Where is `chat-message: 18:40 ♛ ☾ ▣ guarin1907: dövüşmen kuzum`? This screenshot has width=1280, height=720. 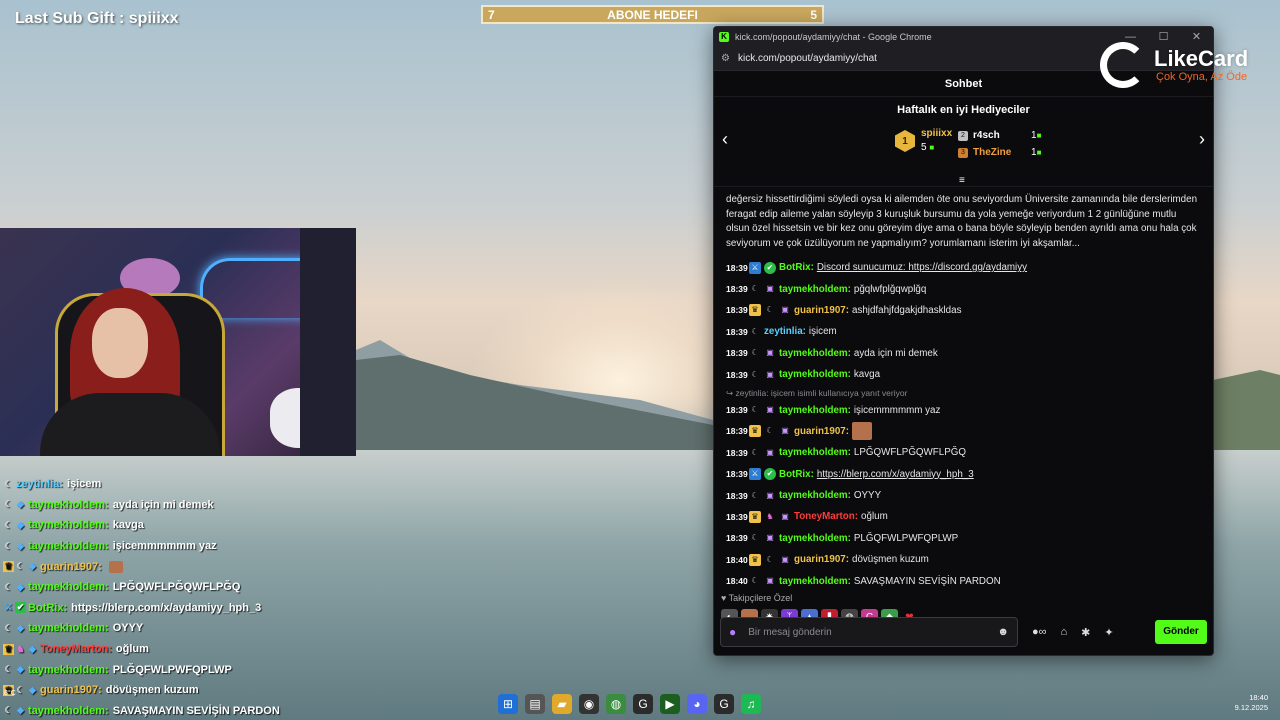 chat-message: 18:40 ♛ ☾ ▣ guarin1907: dövüşmen kuzum is located at coordinates (963, 559).